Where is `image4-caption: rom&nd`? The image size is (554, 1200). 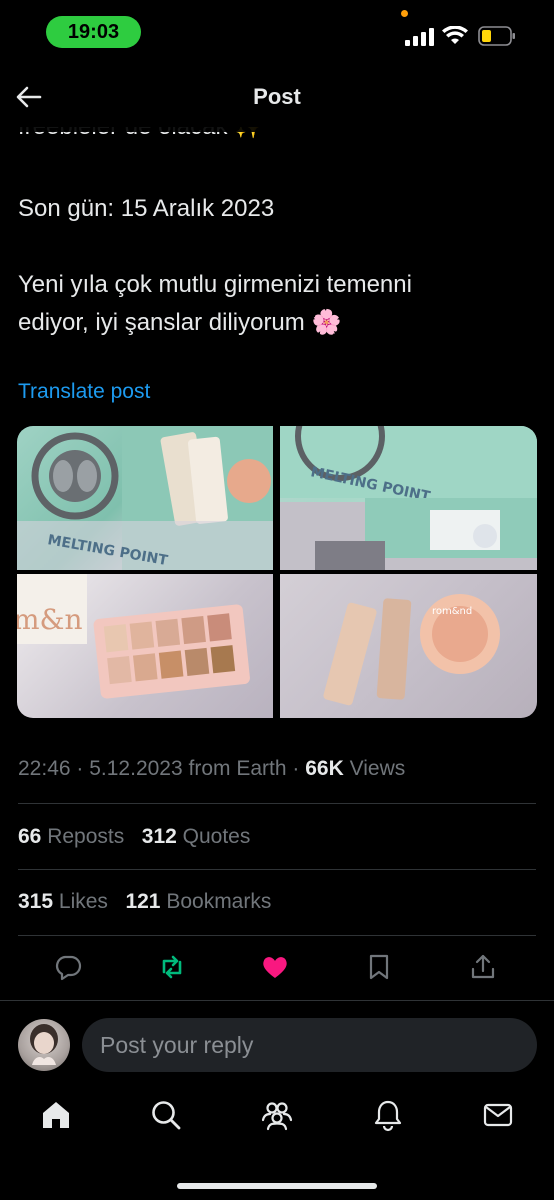
image4-caption: rom&nd is located at coordinates (452, 611).